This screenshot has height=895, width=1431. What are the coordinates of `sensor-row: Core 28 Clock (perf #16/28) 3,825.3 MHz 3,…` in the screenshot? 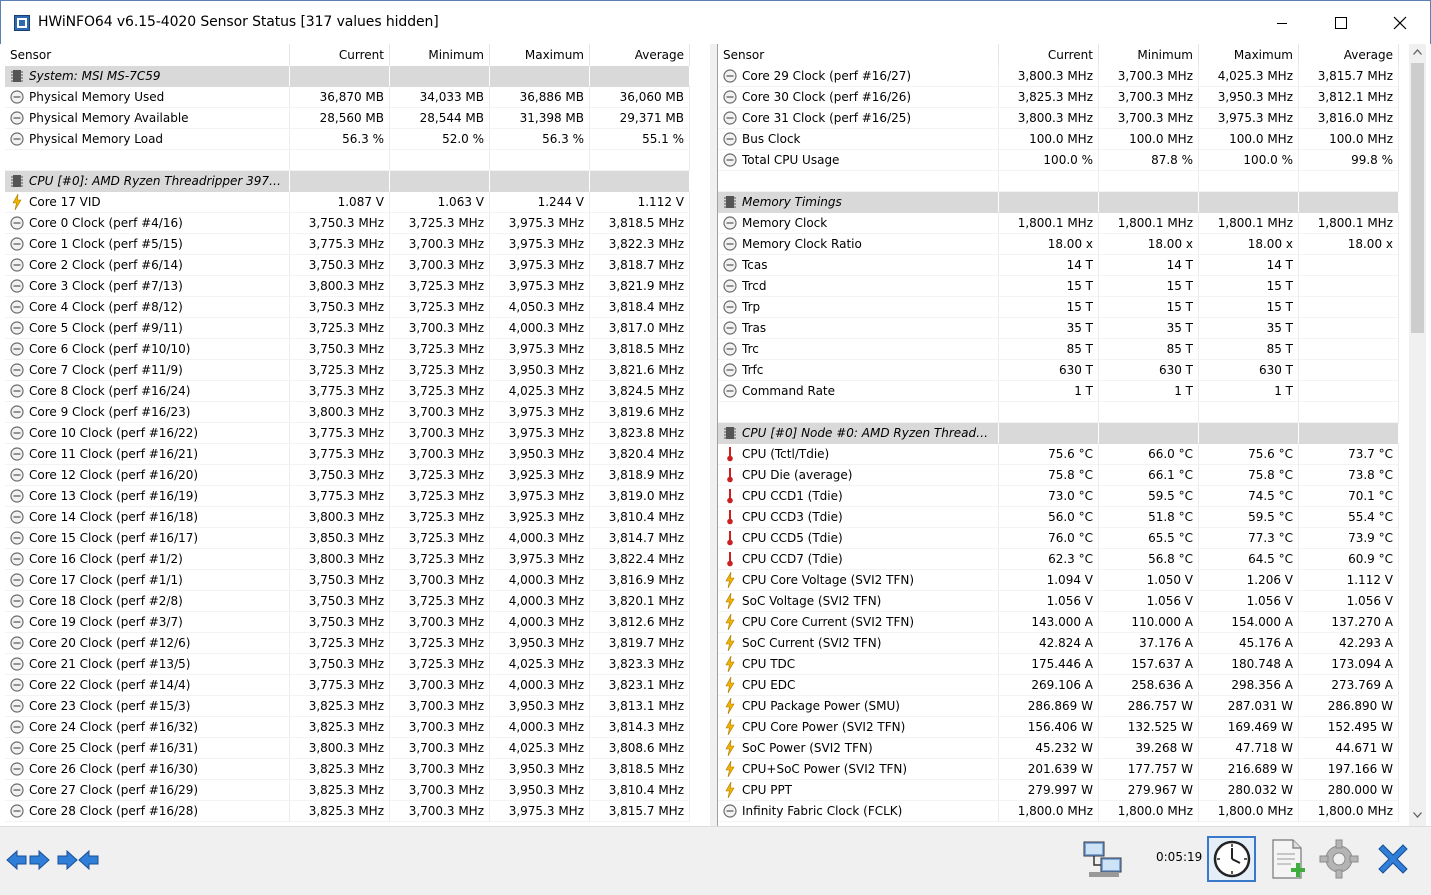 It's located at (347, 811).